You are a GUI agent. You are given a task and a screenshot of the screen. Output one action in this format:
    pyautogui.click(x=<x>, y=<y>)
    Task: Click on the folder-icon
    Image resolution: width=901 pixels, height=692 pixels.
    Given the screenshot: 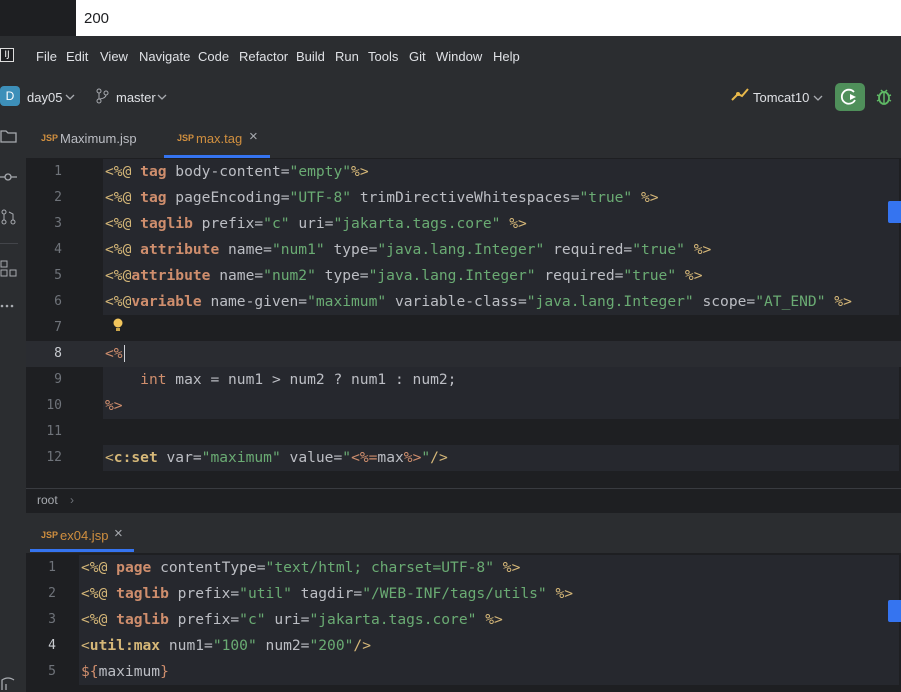 What is the action you would take?
    pyautogui.click(x=9, y=136)
    